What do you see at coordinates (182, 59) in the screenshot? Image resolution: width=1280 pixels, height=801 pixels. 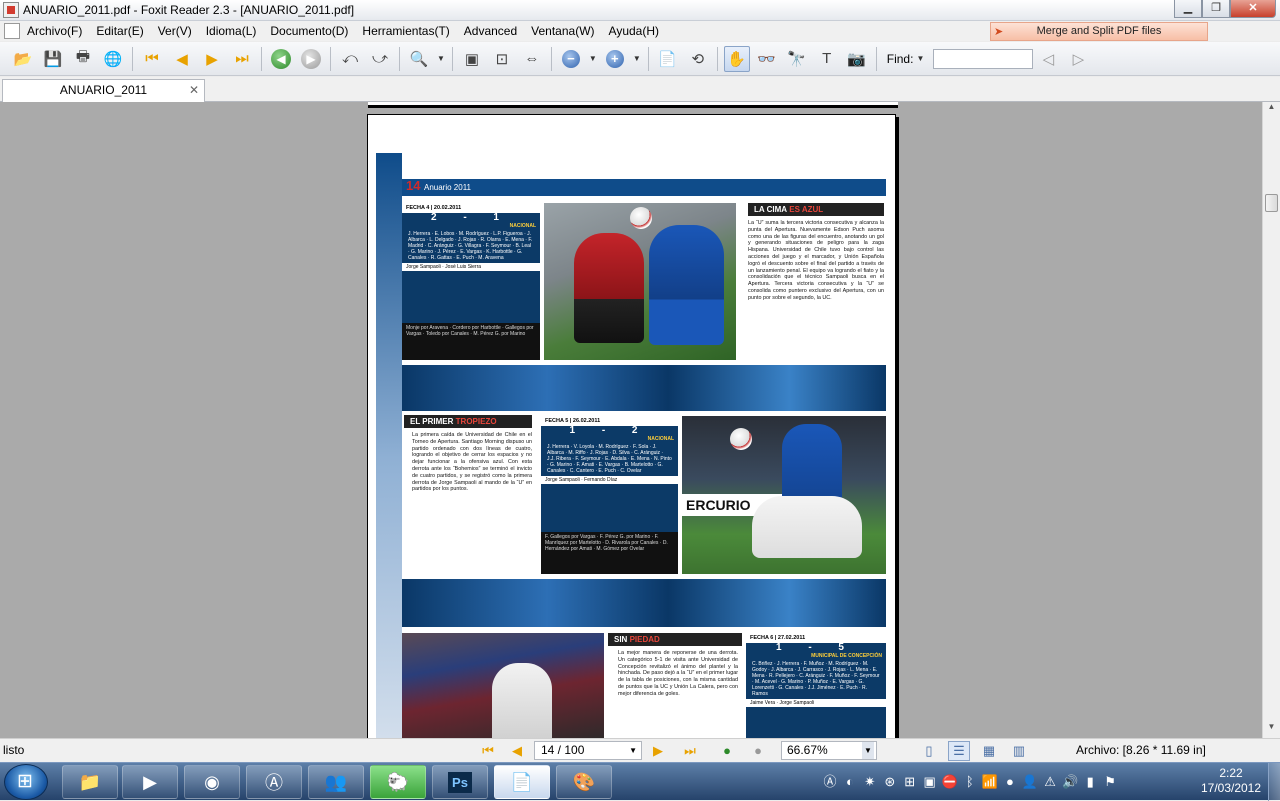 I see `previous-page-icon: ◀` at bounding box center [182, 59].